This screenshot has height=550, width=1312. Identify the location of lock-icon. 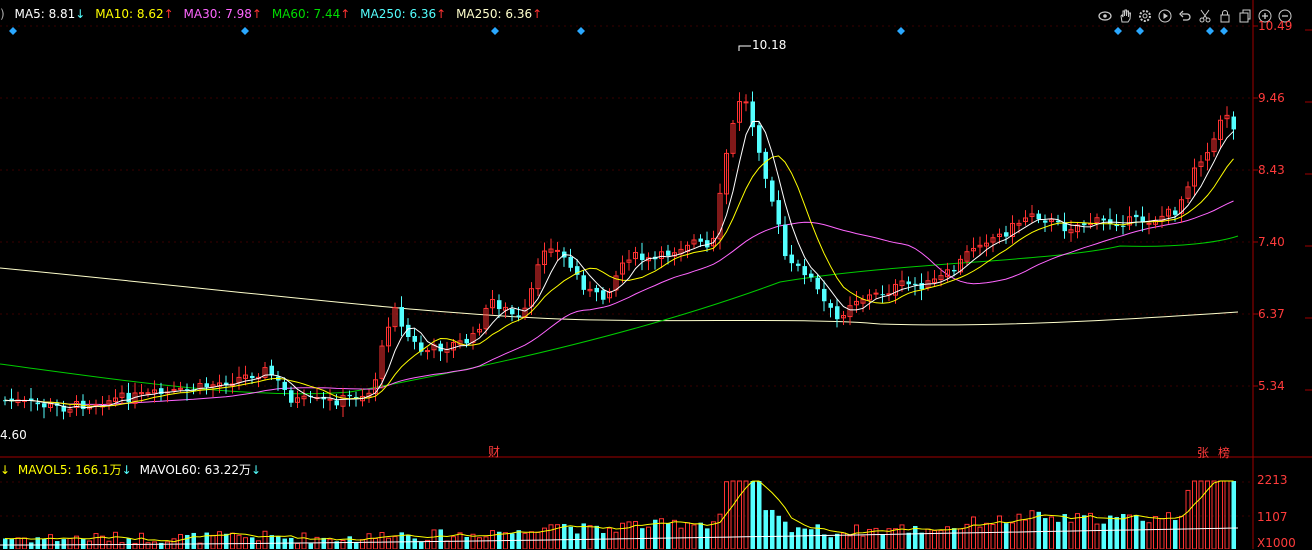
(1224, 15).